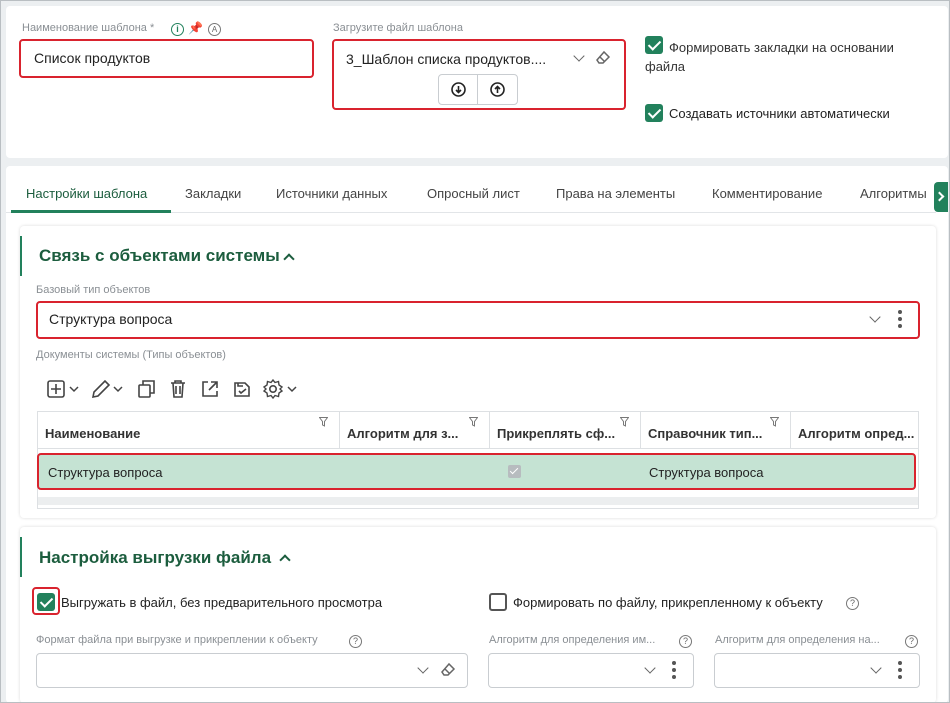  What do you see at coordinates (242, 389) in the screenshot?
I see `save-check-icon` at bounding box center [242, 389].